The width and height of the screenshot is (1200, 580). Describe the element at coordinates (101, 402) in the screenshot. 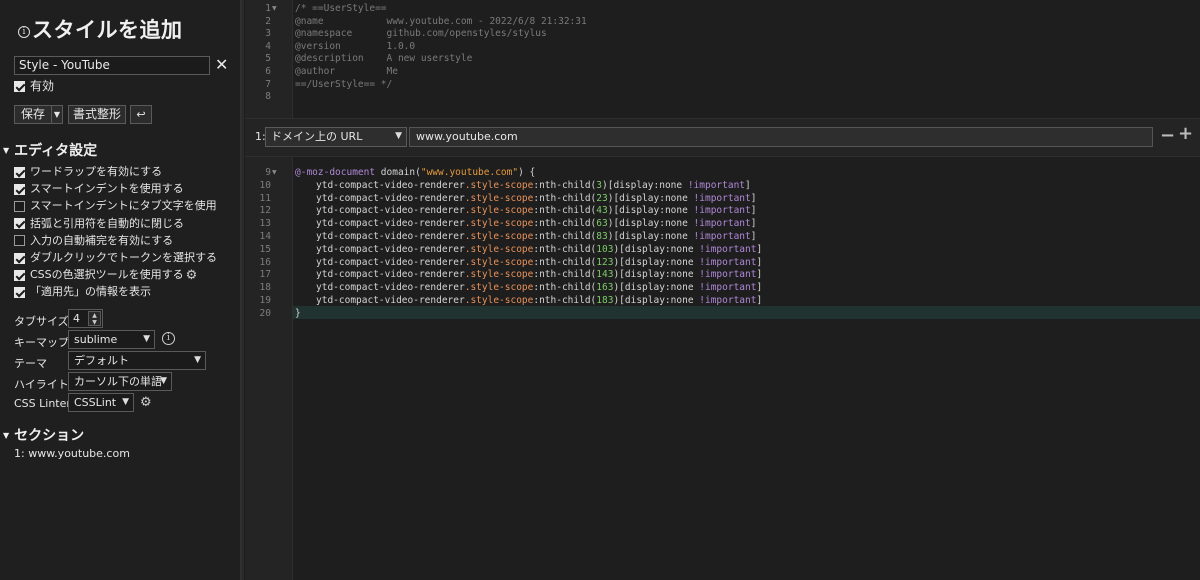

I see `linter-select: CSSLint ▼` at that location.